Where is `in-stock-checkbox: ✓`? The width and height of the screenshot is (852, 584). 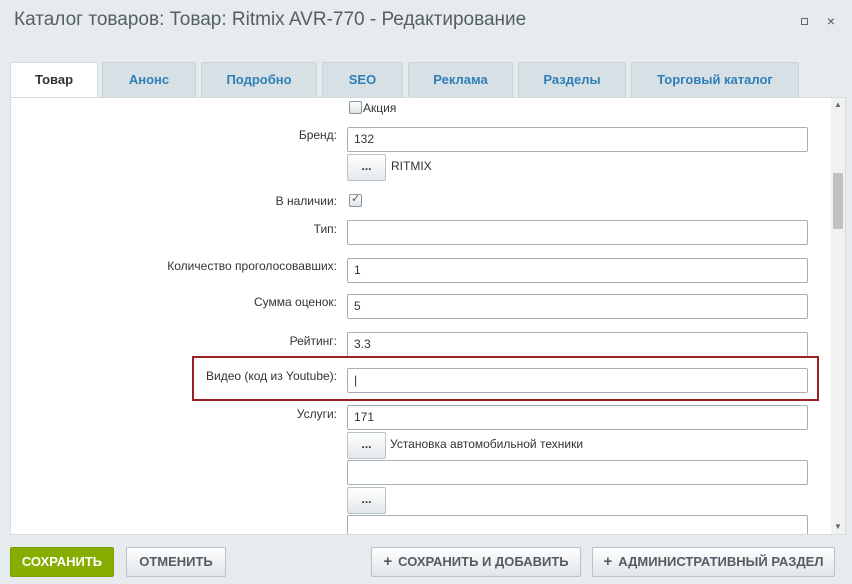 in-stock-checkbox: ✓ is located at coordinates (355, 200).